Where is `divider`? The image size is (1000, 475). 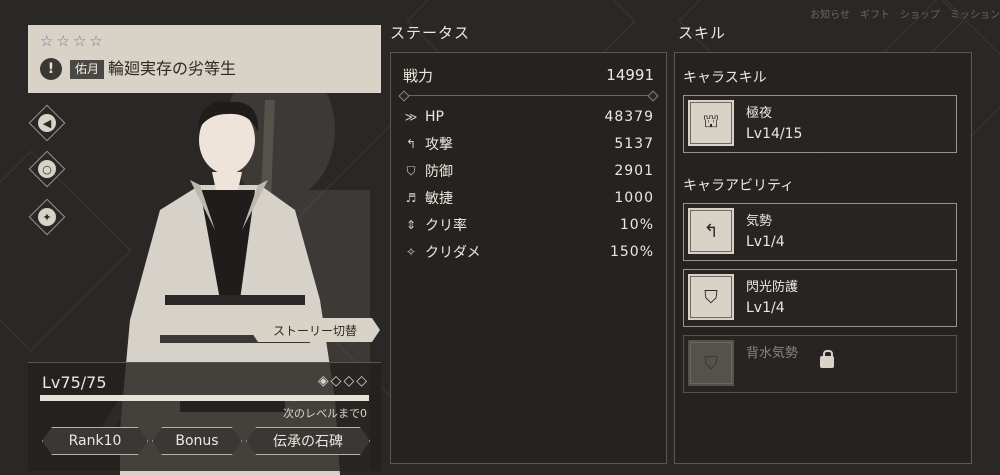
divider is located at coordinates (528, 95).